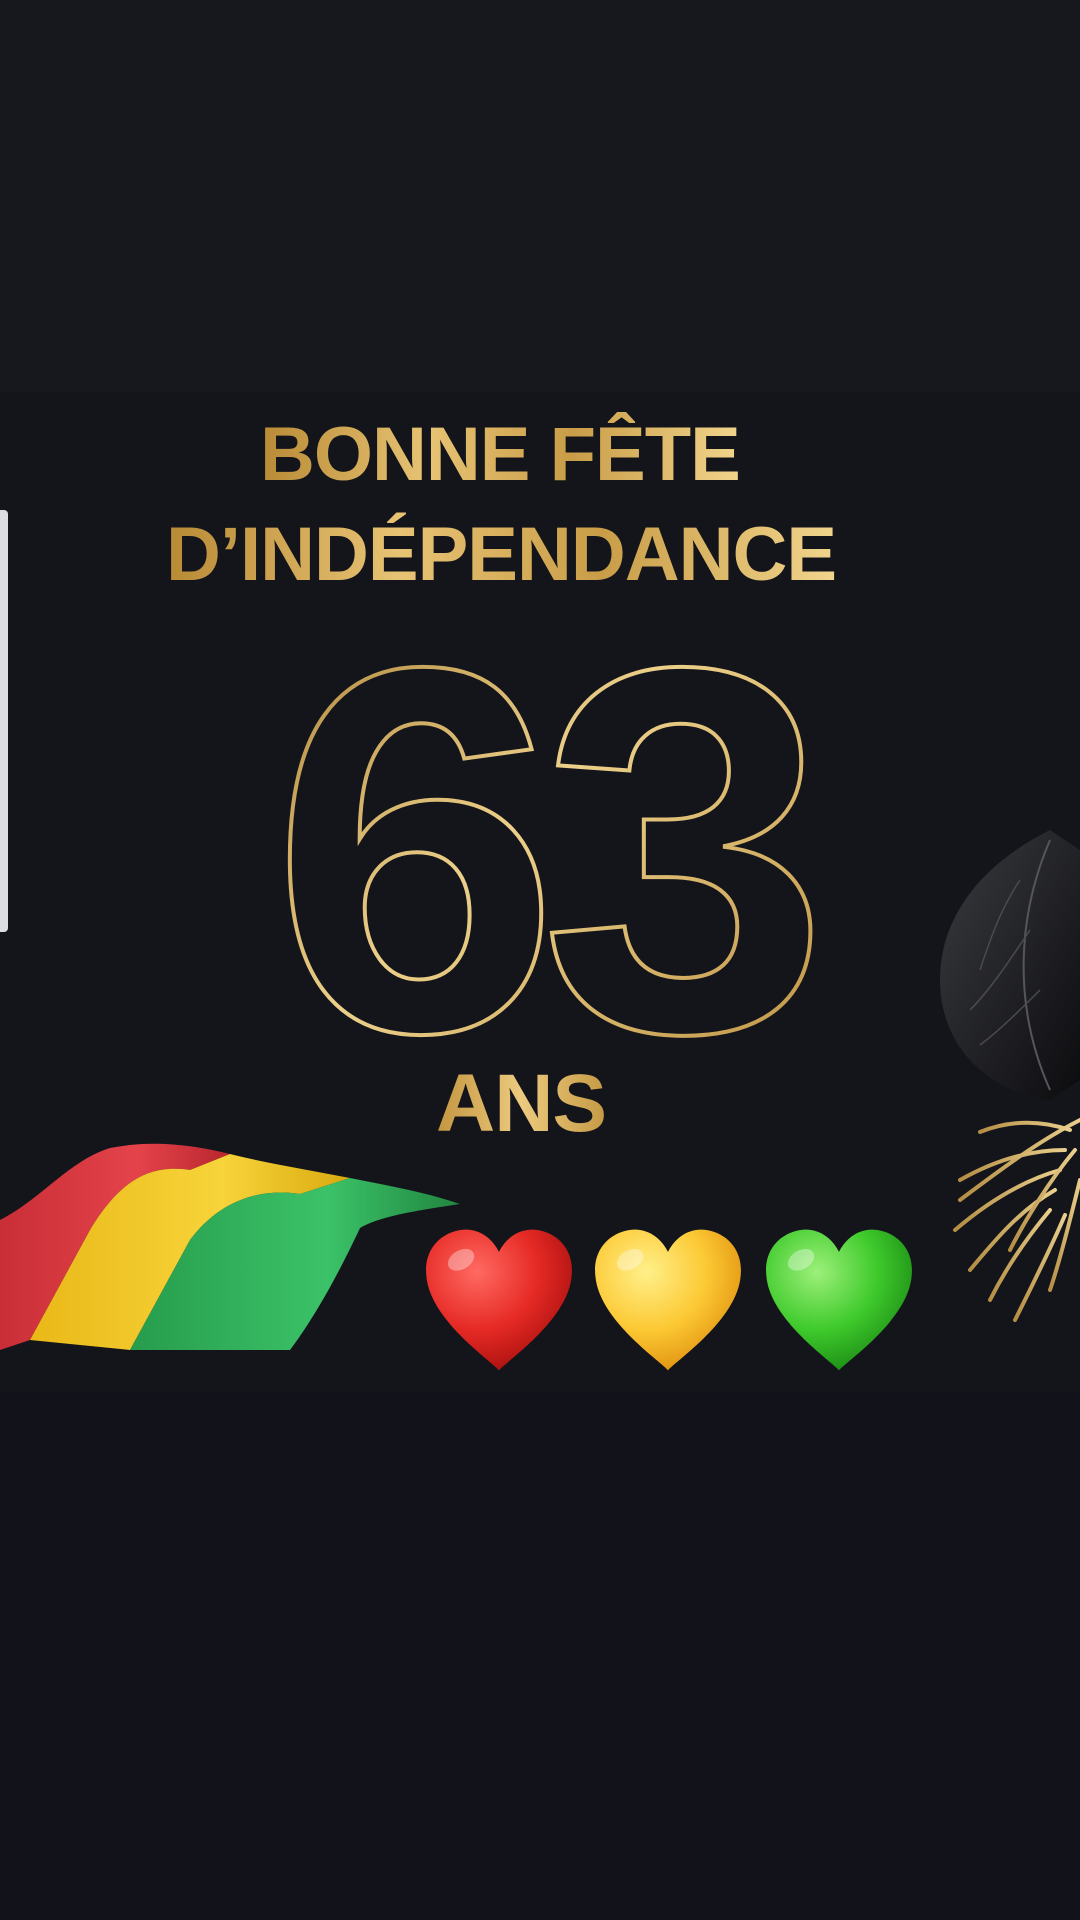  Describe the element at coordinates (500, 454) in the screenshot. I see `greeting-title-line1: BONNE FÊTE` at that location.